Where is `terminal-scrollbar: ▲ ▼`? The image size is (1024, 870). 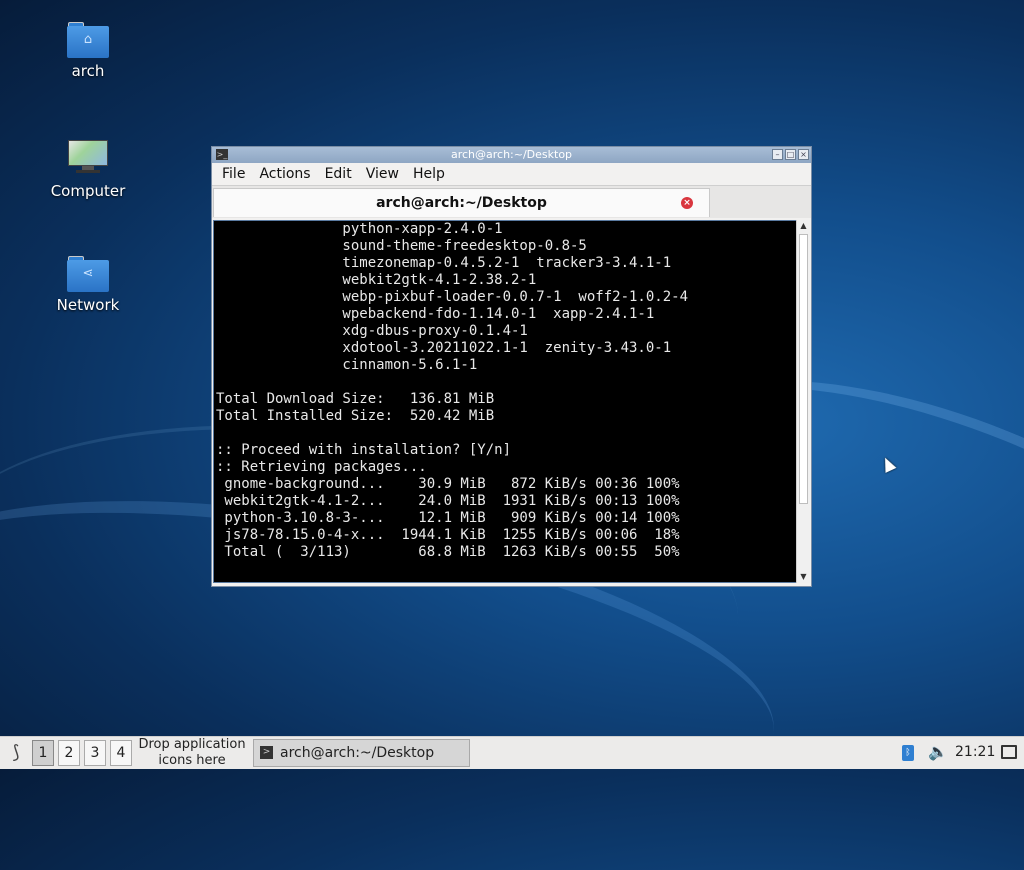 terminal-scrollbar: ▲ ▼ is located at coordinates (803, 401).